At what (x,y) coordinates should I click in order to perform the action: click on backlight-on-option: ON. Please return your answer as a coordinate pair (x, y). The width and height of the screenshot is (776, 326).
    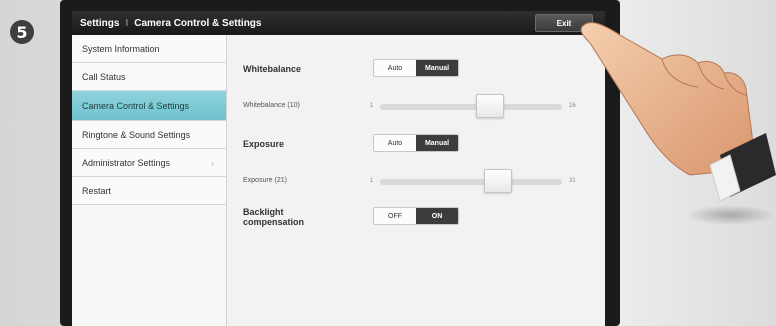
    Looking at the image, I should click on (437, 216).